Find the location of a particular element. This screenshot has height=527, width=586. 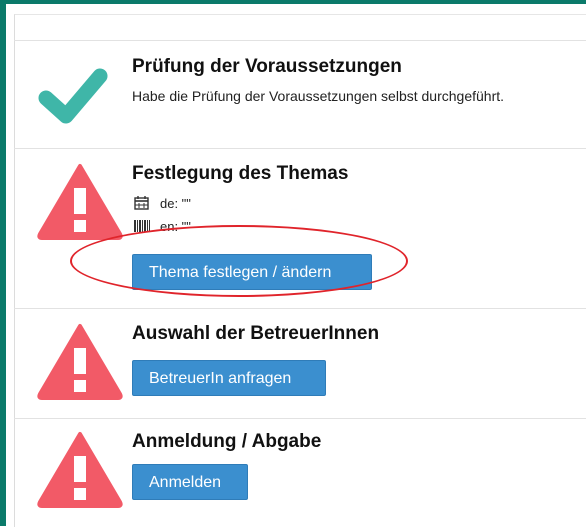

step-title: Anmeldung / Abgabe is located at coordinates (227, 441).